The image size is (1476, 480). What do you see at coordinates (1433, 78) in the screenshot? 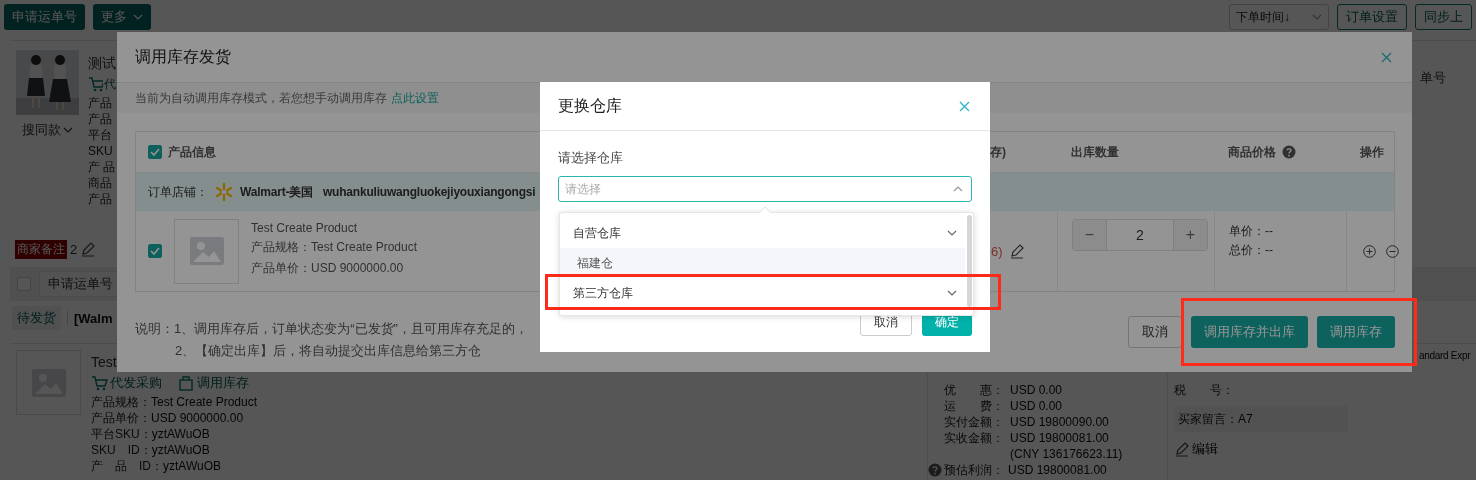
I see `field-label: 单号` at bounding box center [1433, 78].